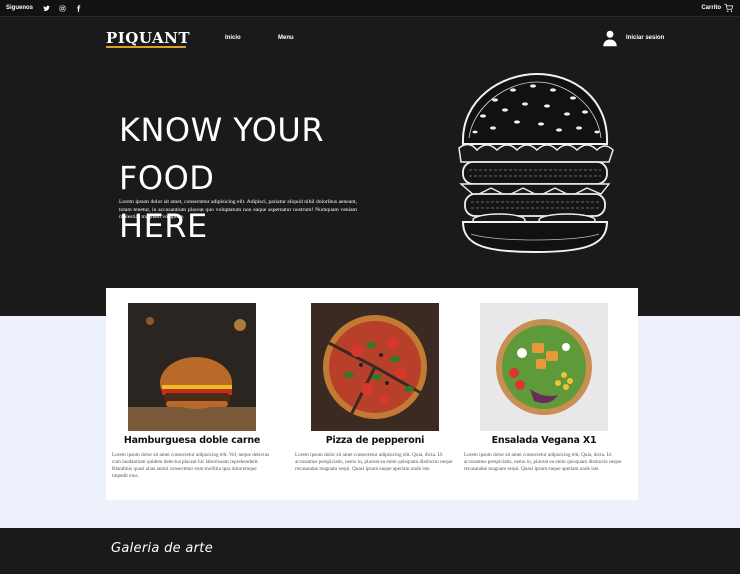 The image size is (740, 574). I want to click on hero-title: KNOW YOUR FOOD HERE, so click(249, 178).